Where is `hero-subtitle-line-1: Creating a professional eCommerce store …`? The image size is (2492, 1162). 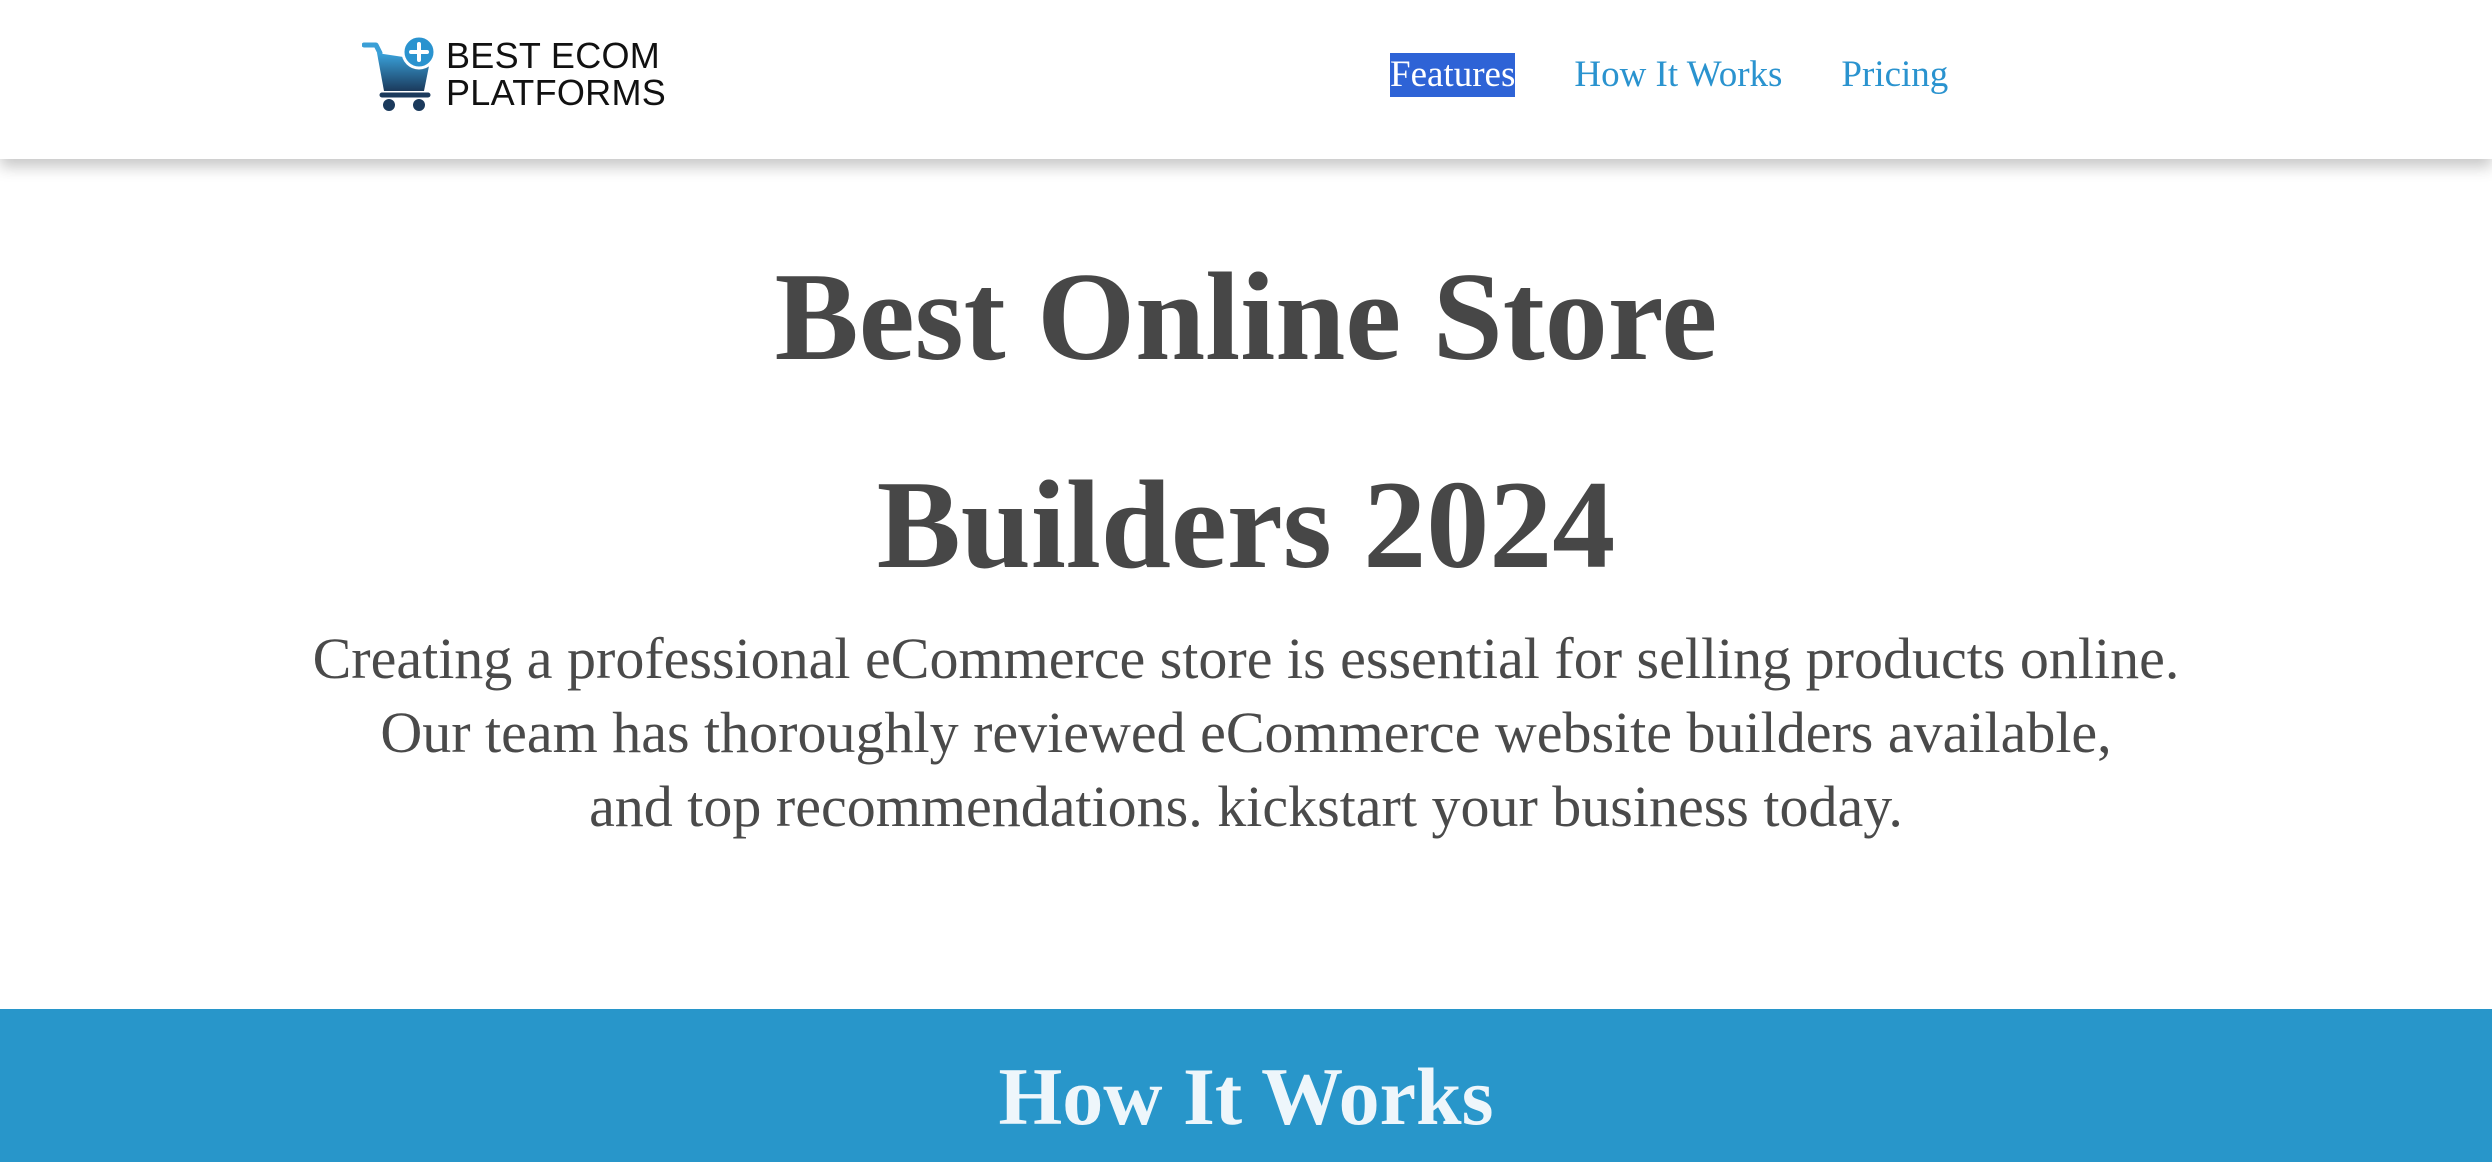 hero-subtitle-line-1: Creating a professional eCommerce store … is located at coordinates (1246, 658).